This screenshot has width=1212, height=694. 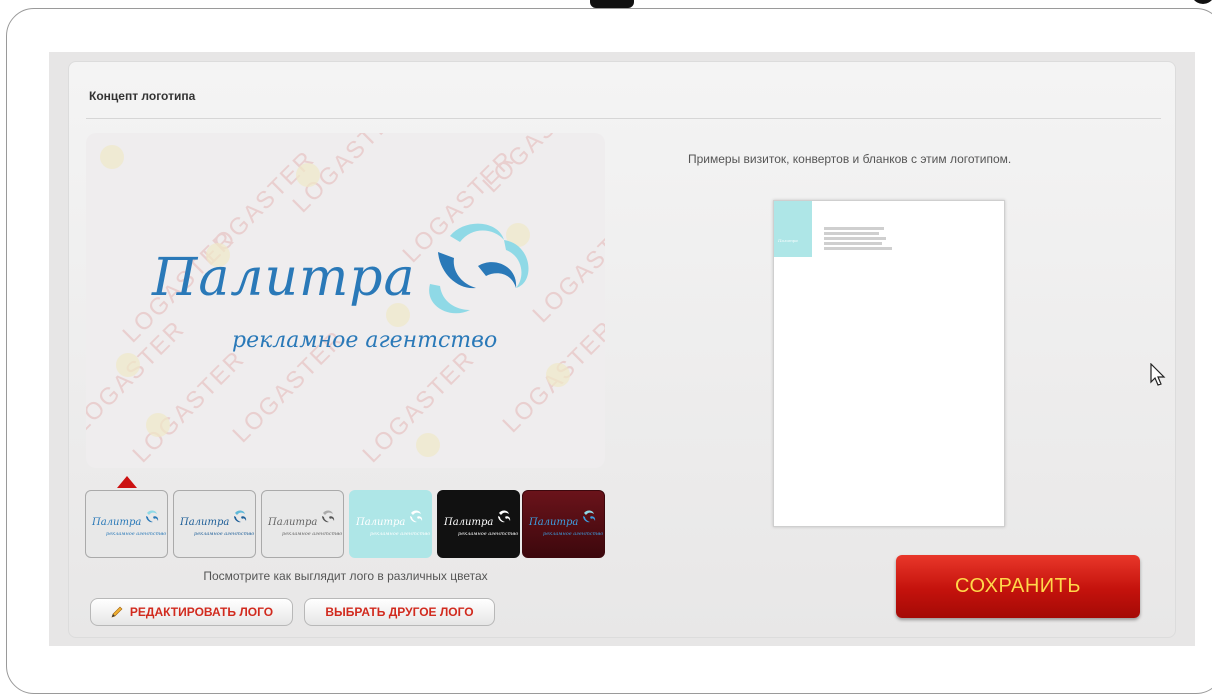 I want to click on letterhead-logo-block: Палитра, so click(x=793, y=229).